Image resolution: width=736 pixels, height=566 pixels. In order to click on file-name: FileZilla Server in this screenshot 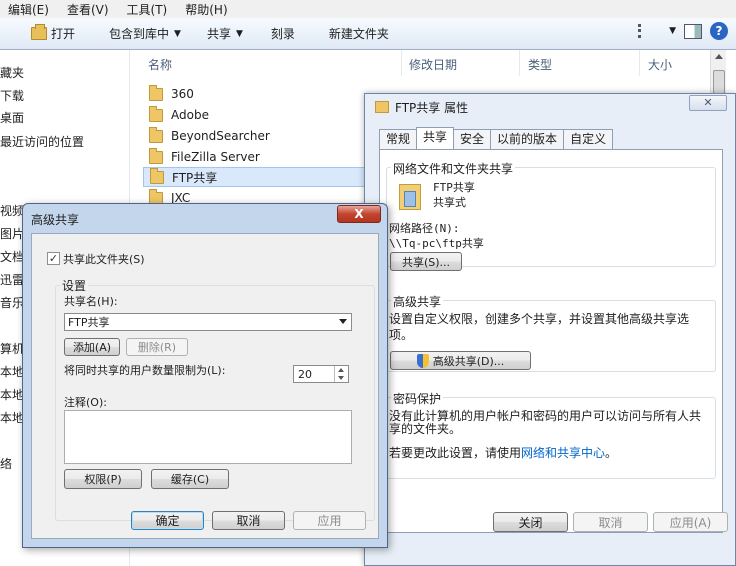, I will do `click(215, 157)`.